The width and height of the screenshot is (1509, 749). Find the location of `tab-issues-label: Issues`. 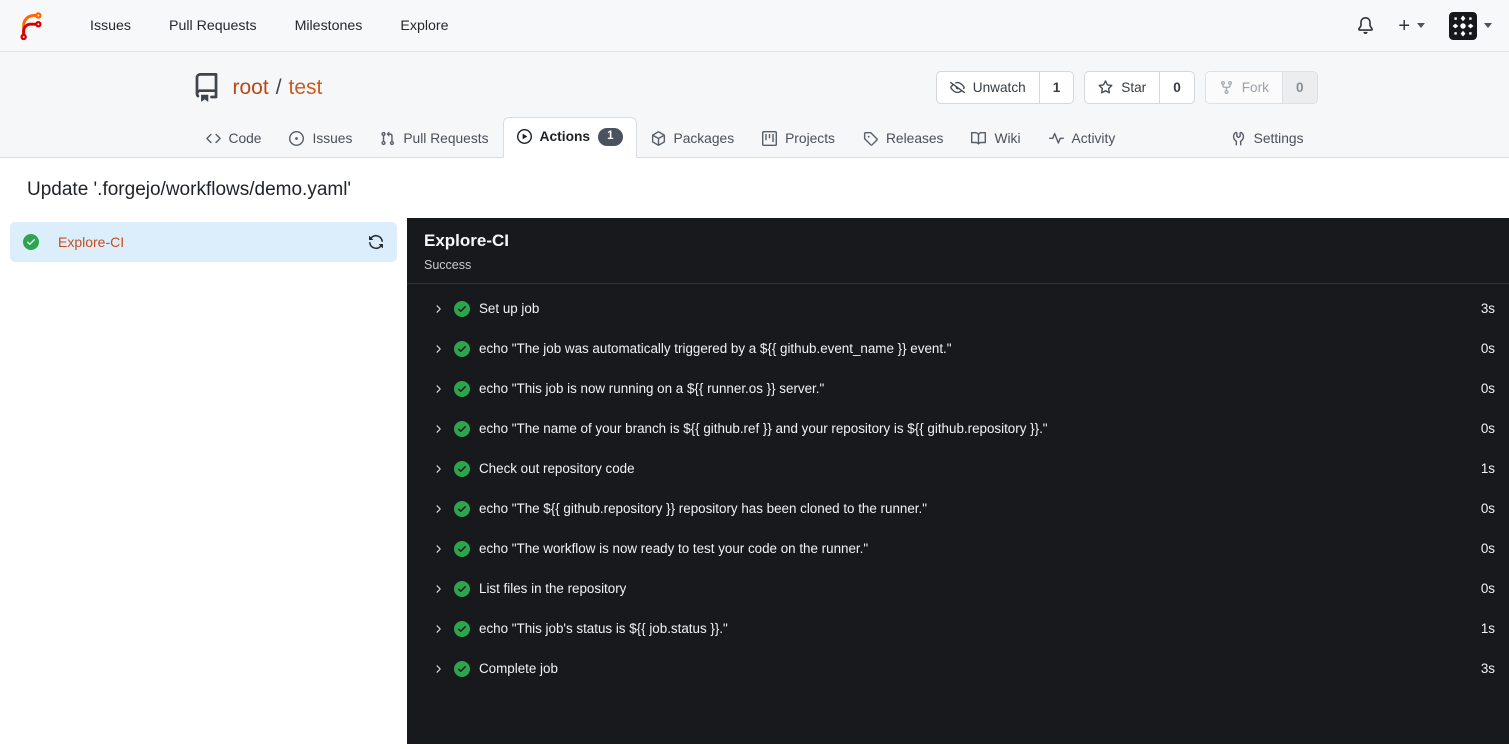

tab-issues-label: Issues is located at coordinates (332, 138).